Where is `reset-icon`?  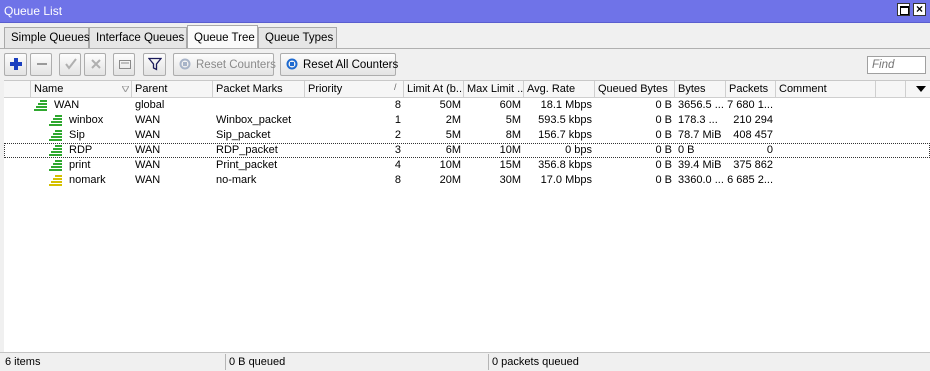
reset-icon is located at coordinates (185, 64).